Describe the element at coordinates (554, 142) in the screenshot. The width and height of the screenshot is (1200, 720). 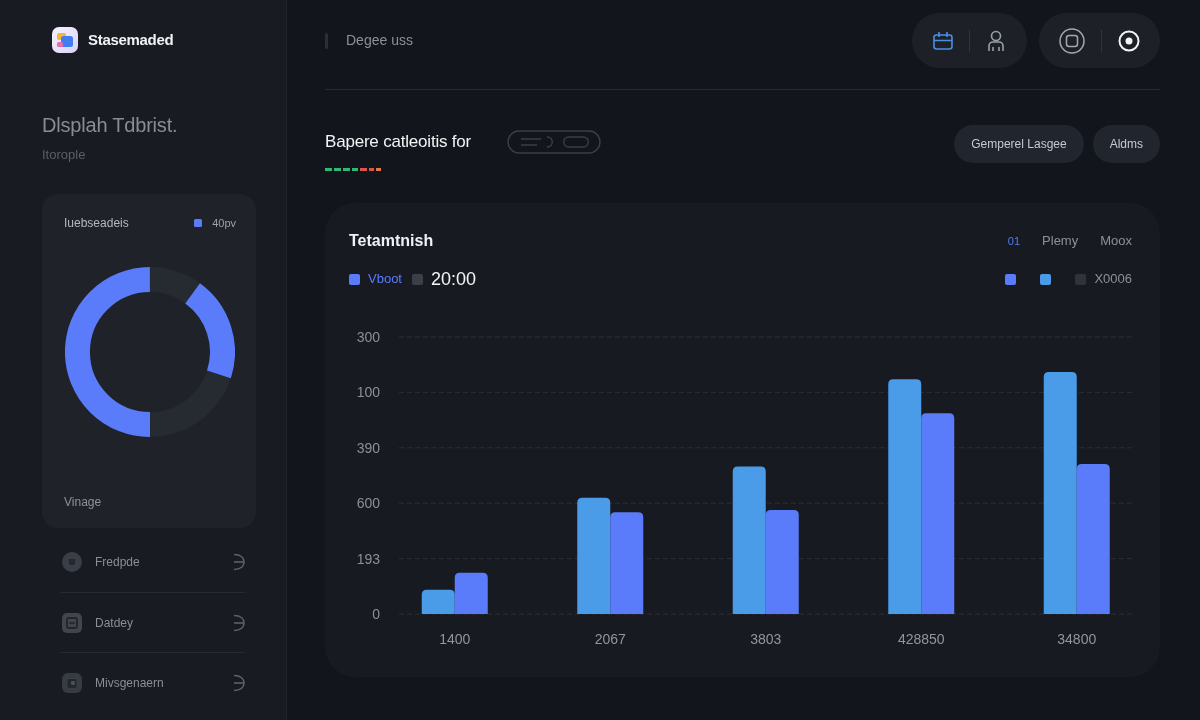
I see `outline-pill-icon` at that location.